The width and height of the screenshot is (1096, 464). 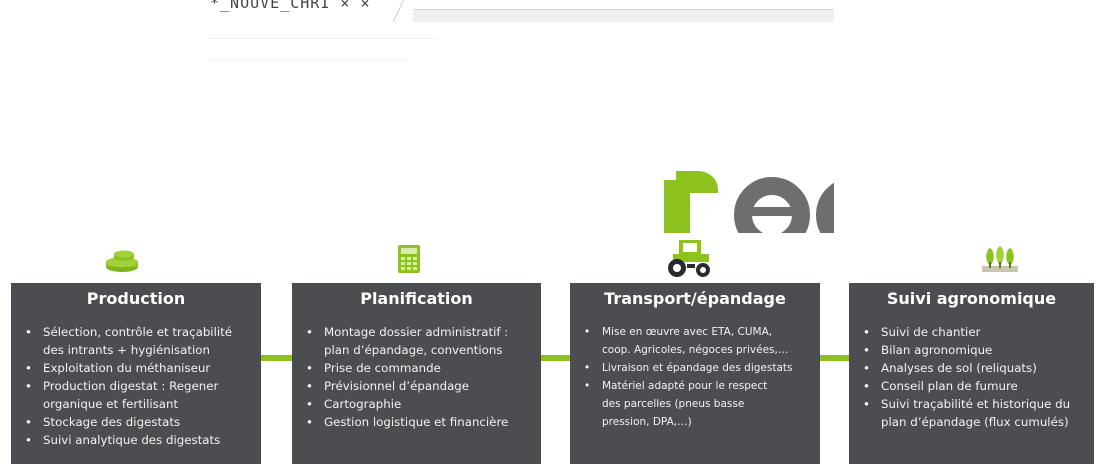 What do you see at coordinates (702, 368) in the screenshot?
I see `list-item: Livraison et épandage des digestats` at bounding box center [702, 368].